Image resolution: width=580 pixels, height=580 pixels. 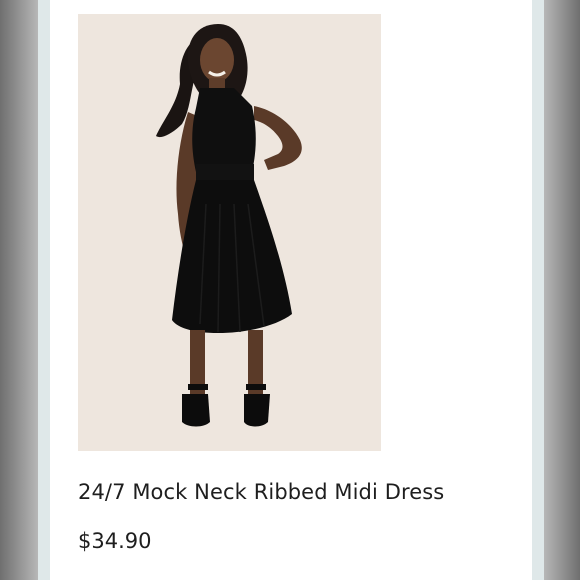 I want to click on bezel-right, so click(x=538, y=290).